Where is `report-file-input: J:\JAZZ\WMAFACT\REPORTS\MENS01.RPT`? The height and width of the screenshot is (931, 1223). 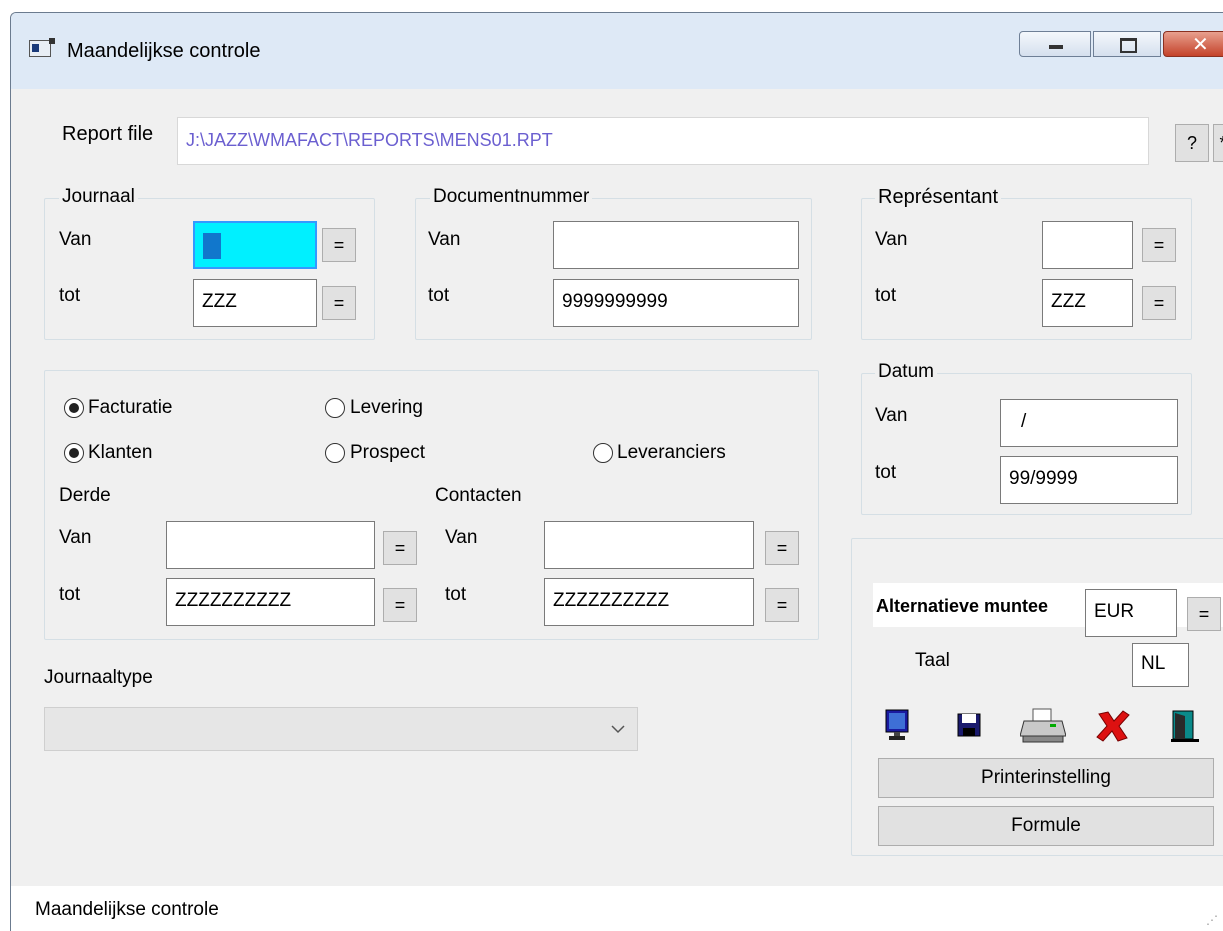
report-file-input: J:\JAZZ\WMAFACT\REPORTS\MENS01.RPT is located at coordinates (663, 141).